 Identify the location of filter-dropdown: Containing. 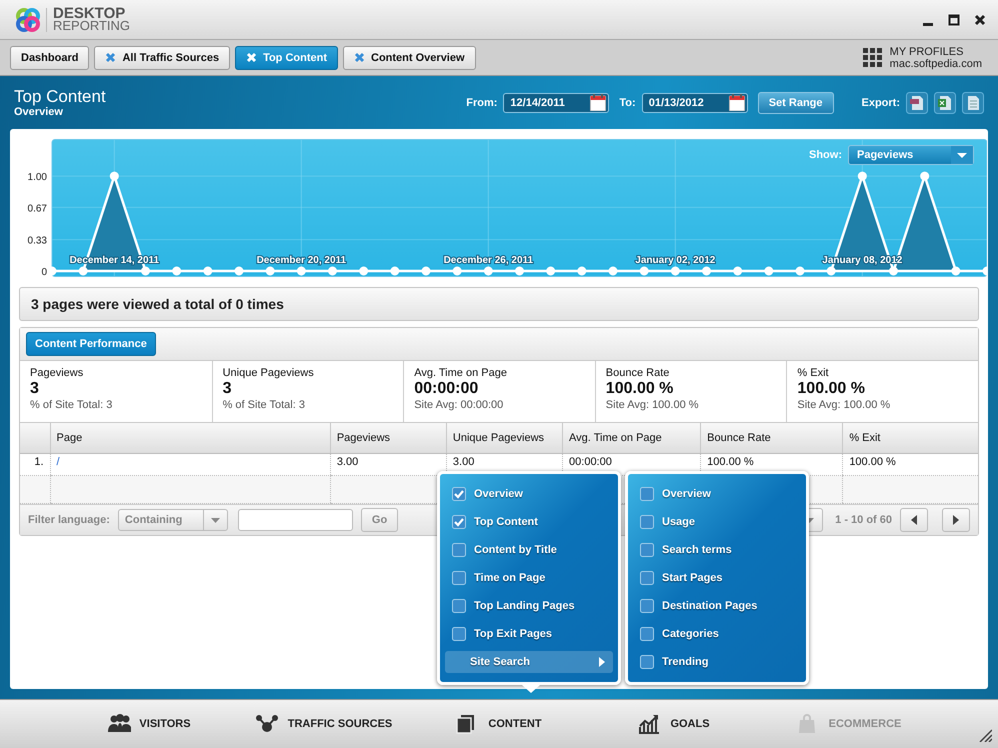
(173, 520).